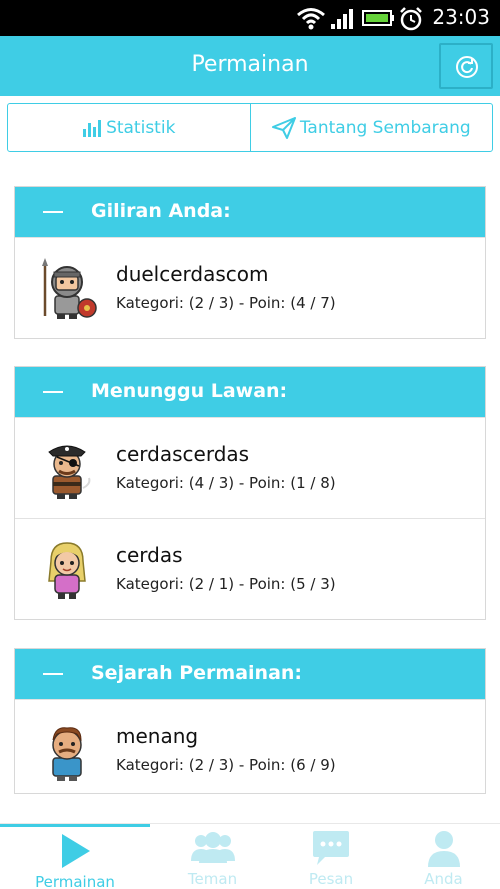  Describe the element at coordinates (76, 851) in the screenshot. I see `play-icon` at that location.